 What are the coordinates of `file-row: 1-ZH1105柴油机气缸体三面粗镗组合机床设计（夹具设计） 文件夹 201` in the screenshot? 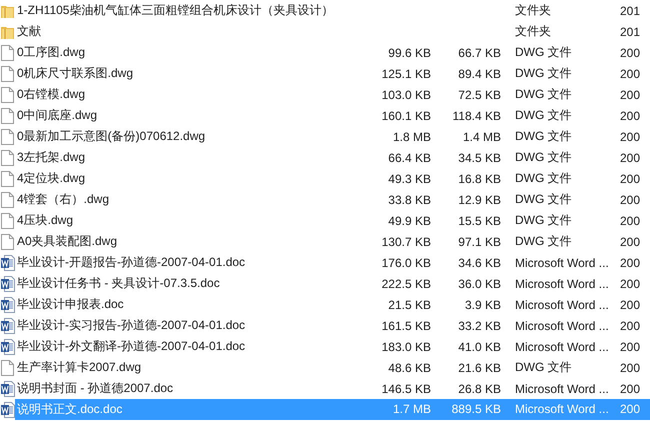 It's located at (325, 10).